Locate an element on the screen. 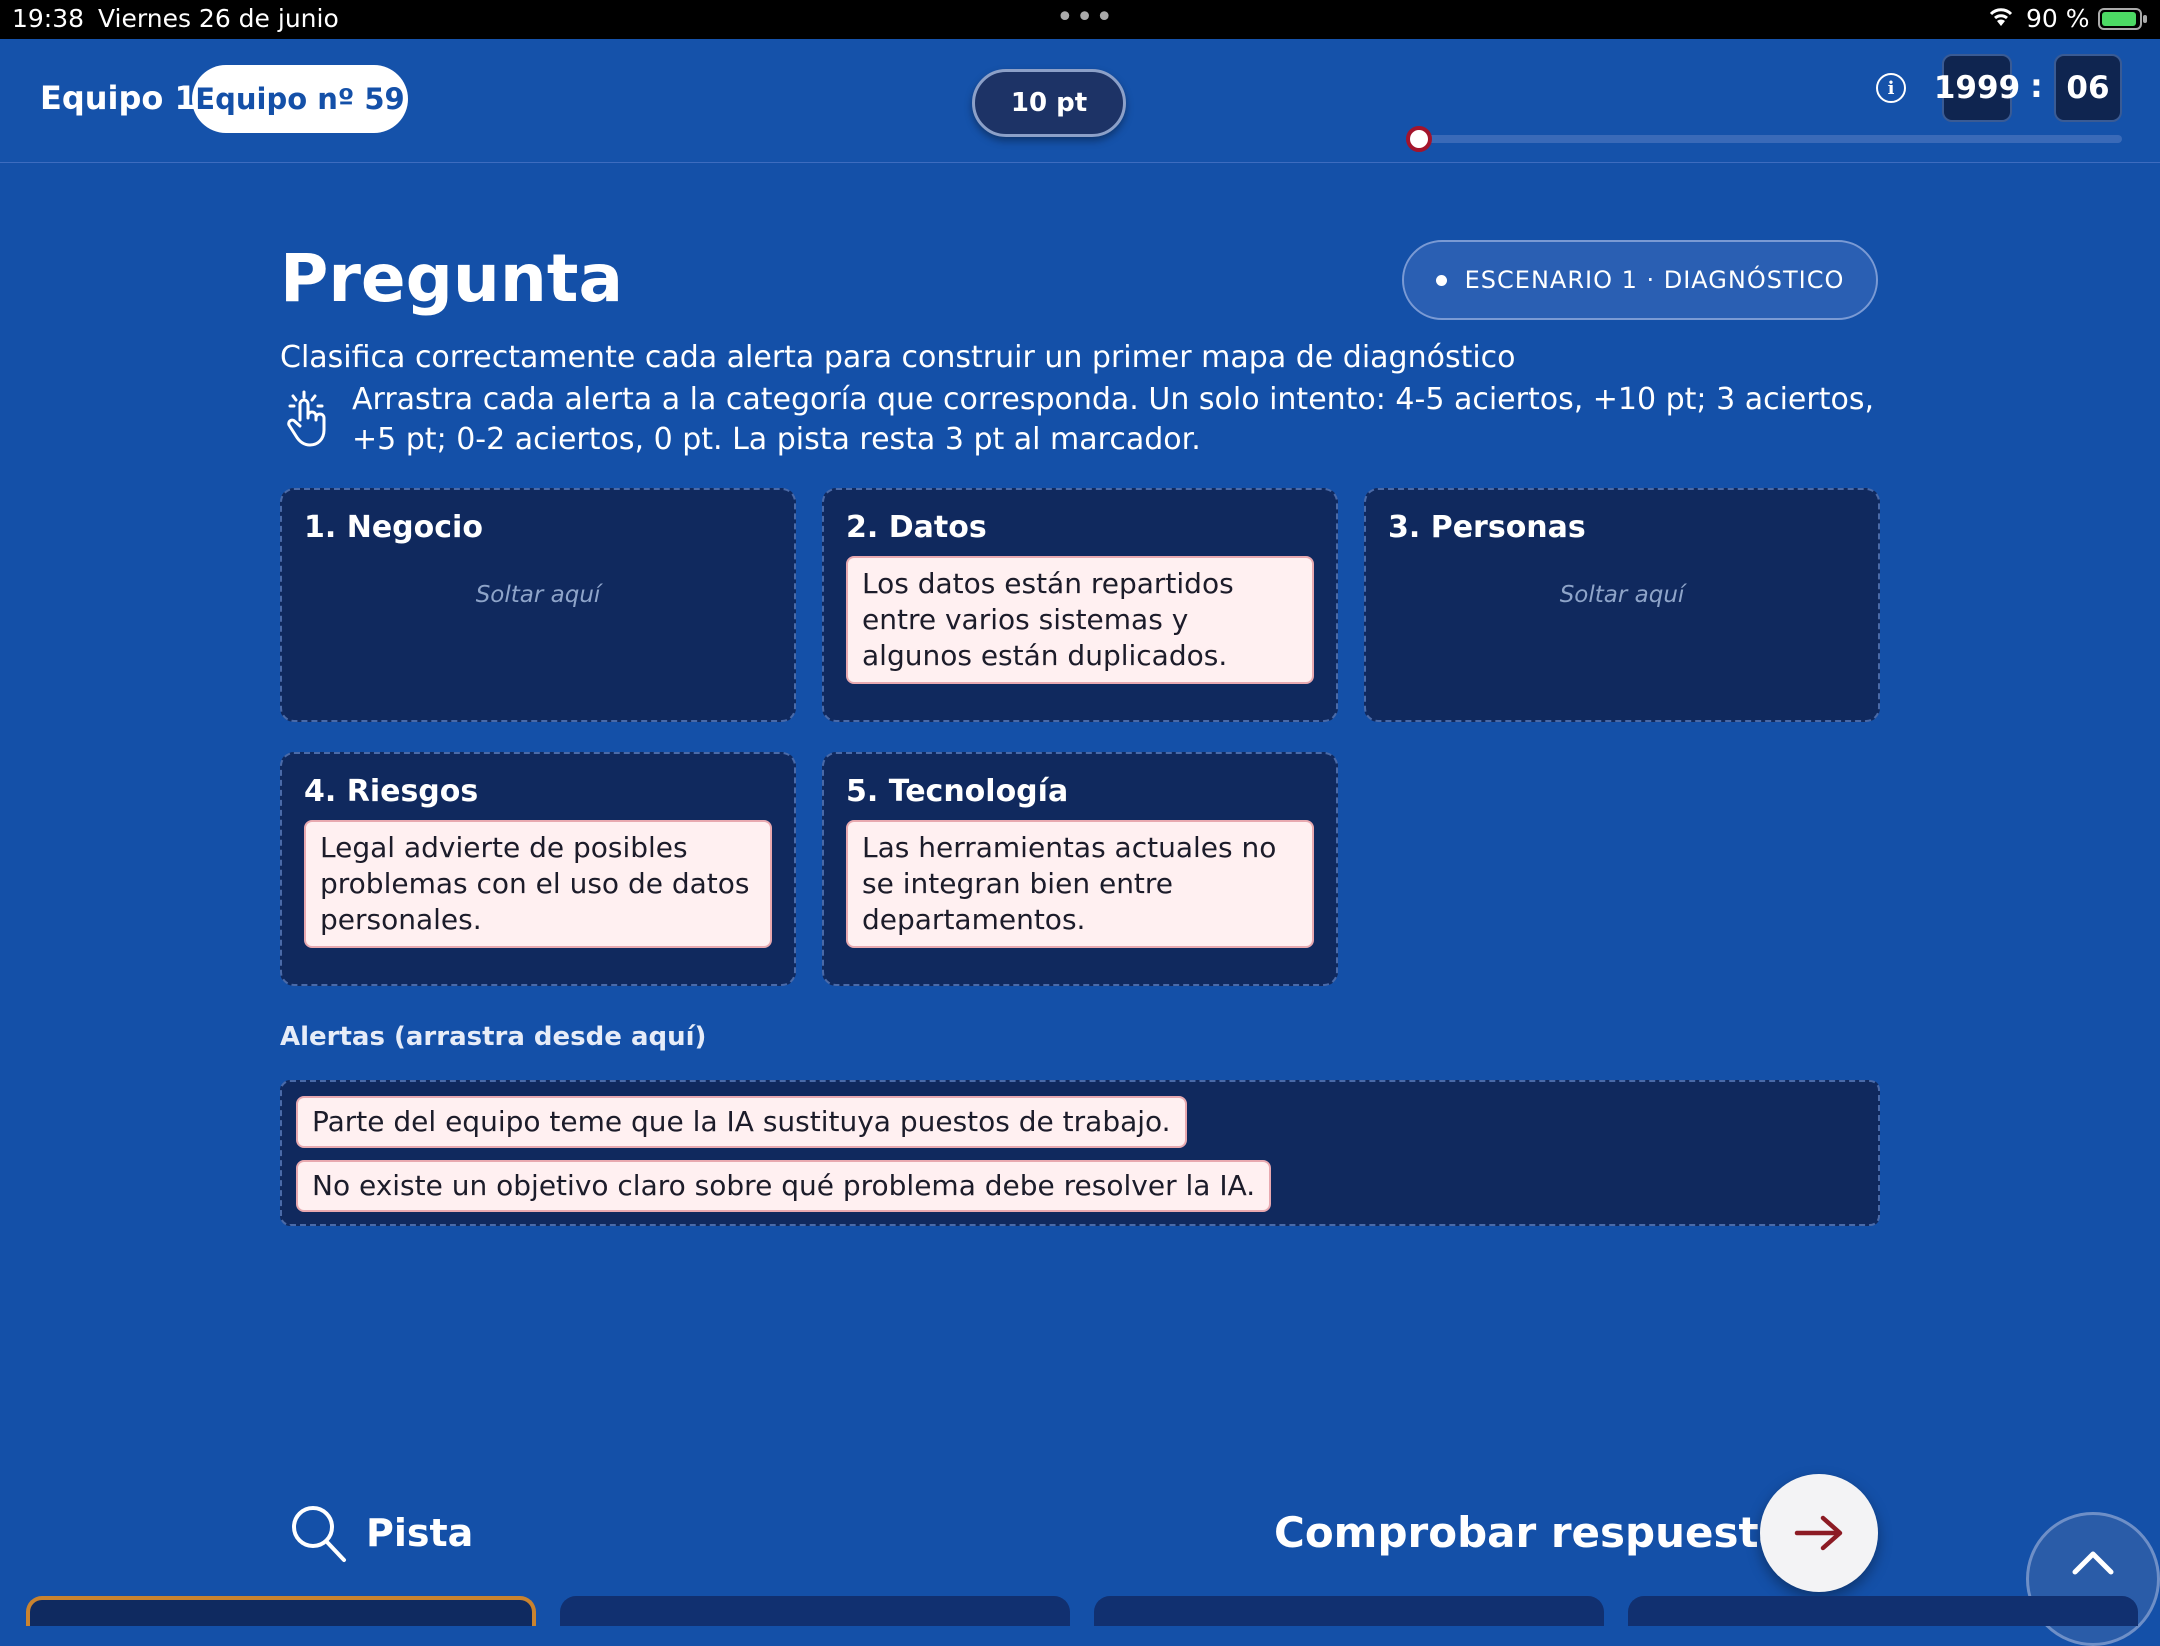  timer-minutes: 1999 is located at coordinates (1977, 88).